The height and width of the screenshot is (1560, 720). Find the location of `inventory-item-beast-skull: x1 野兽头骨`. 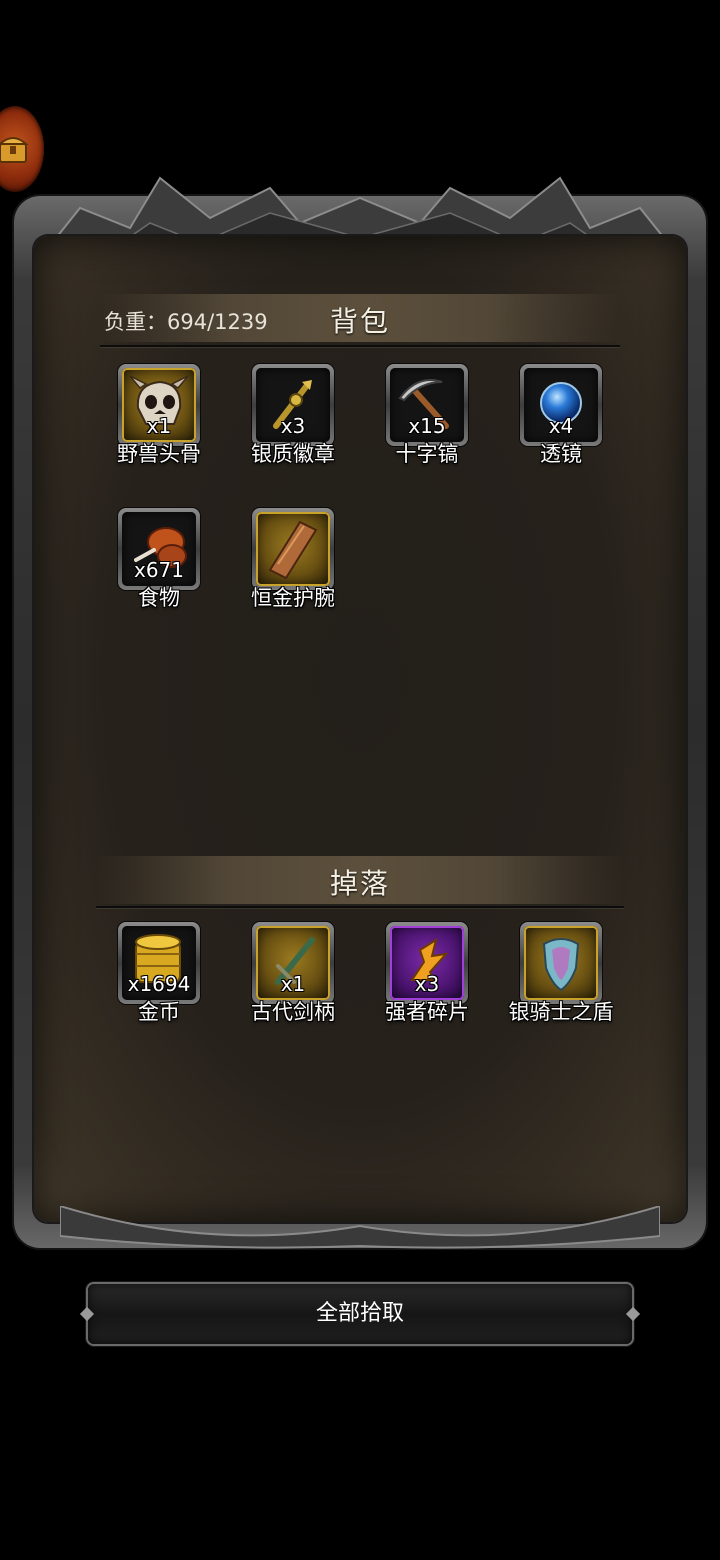

inventory-item-beast-skull: x1 野兽头骨 is located at coordinates (159, 419).